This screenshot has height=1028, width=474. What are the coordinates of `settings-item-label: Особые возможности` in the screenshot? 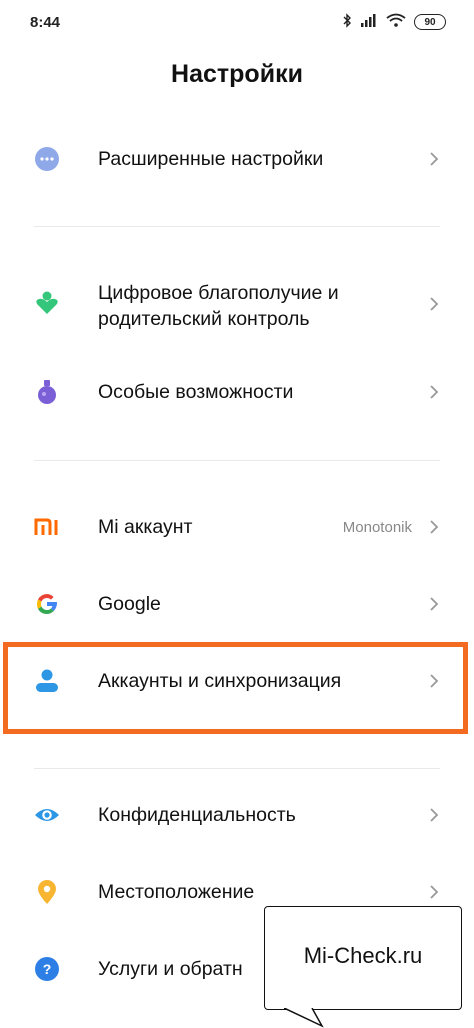 It's located at (196, 392).